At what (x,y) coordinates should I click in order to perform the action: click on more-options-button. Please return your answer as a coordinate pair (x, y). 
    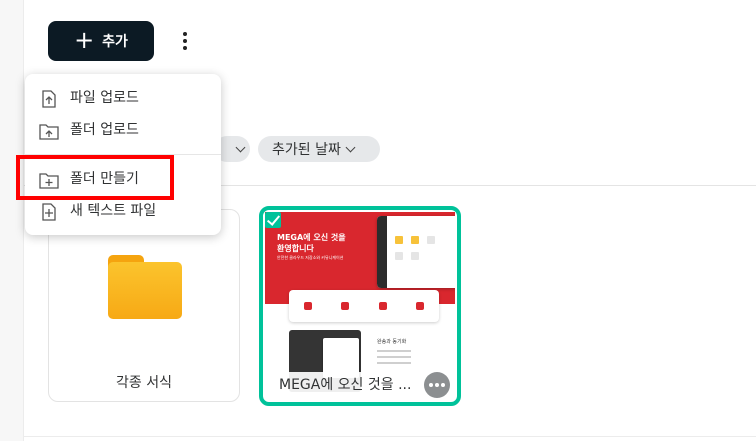
    Looking at the image, I should click on (185, 41).